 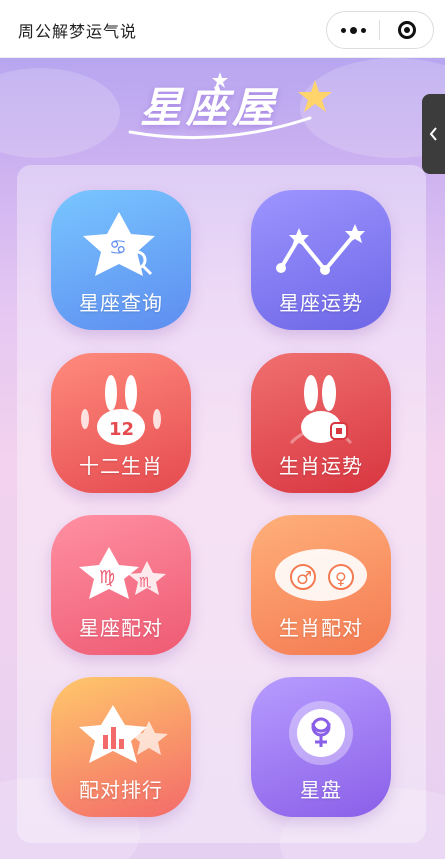 I want to click on logo-swoosh-icon, so click(x=230, y=106).